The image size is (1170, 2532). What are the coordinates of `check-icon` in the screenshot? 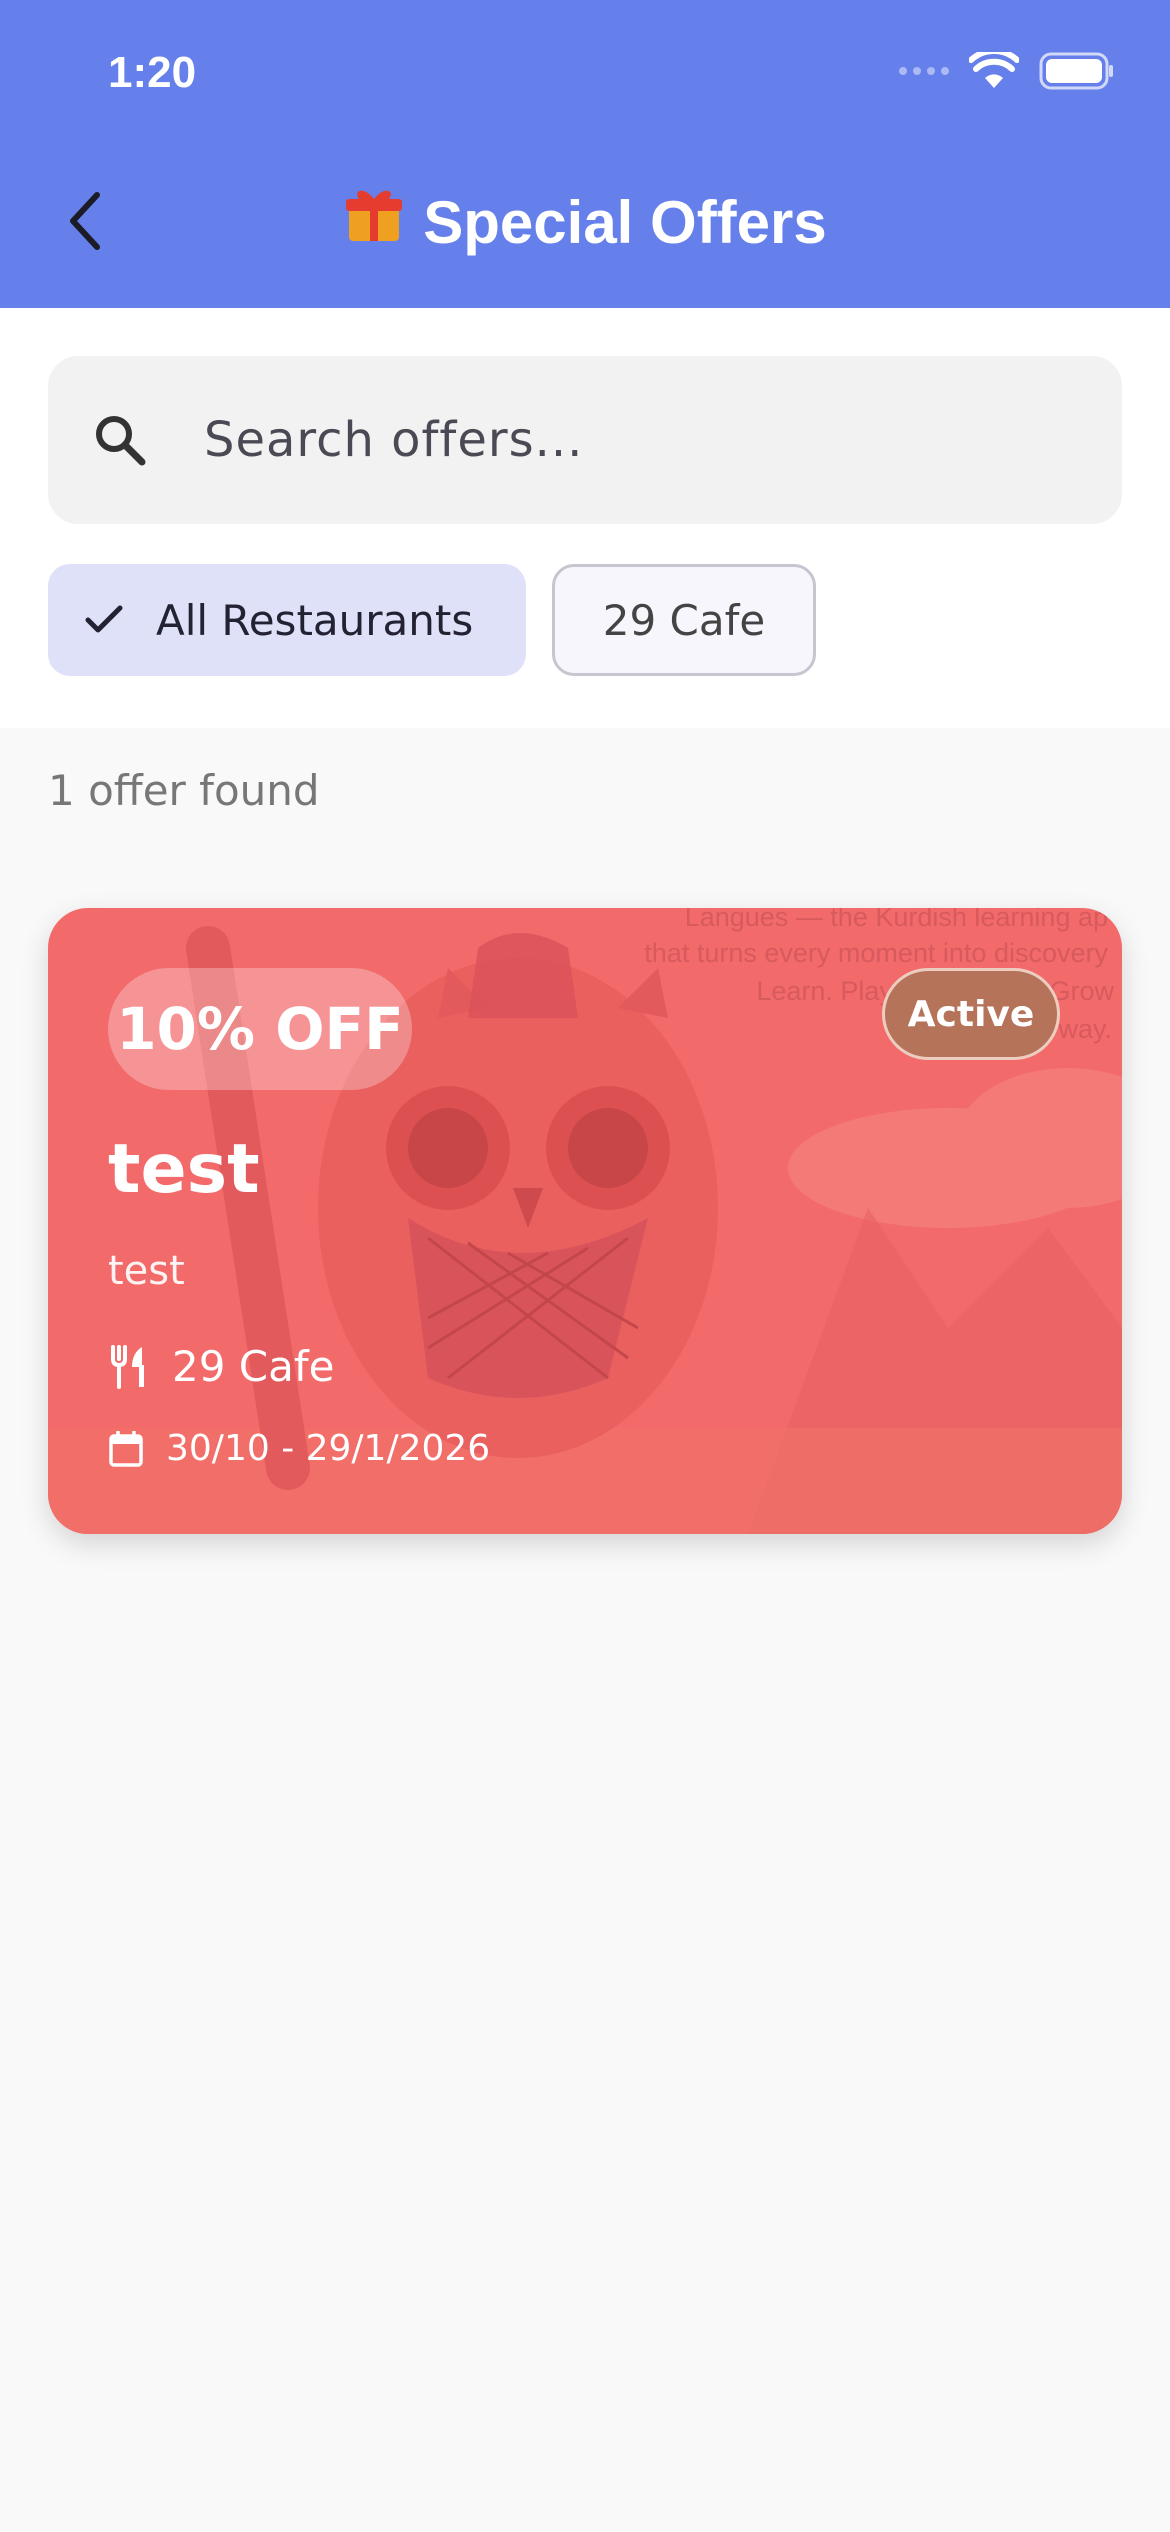 It's located at (104, 620).